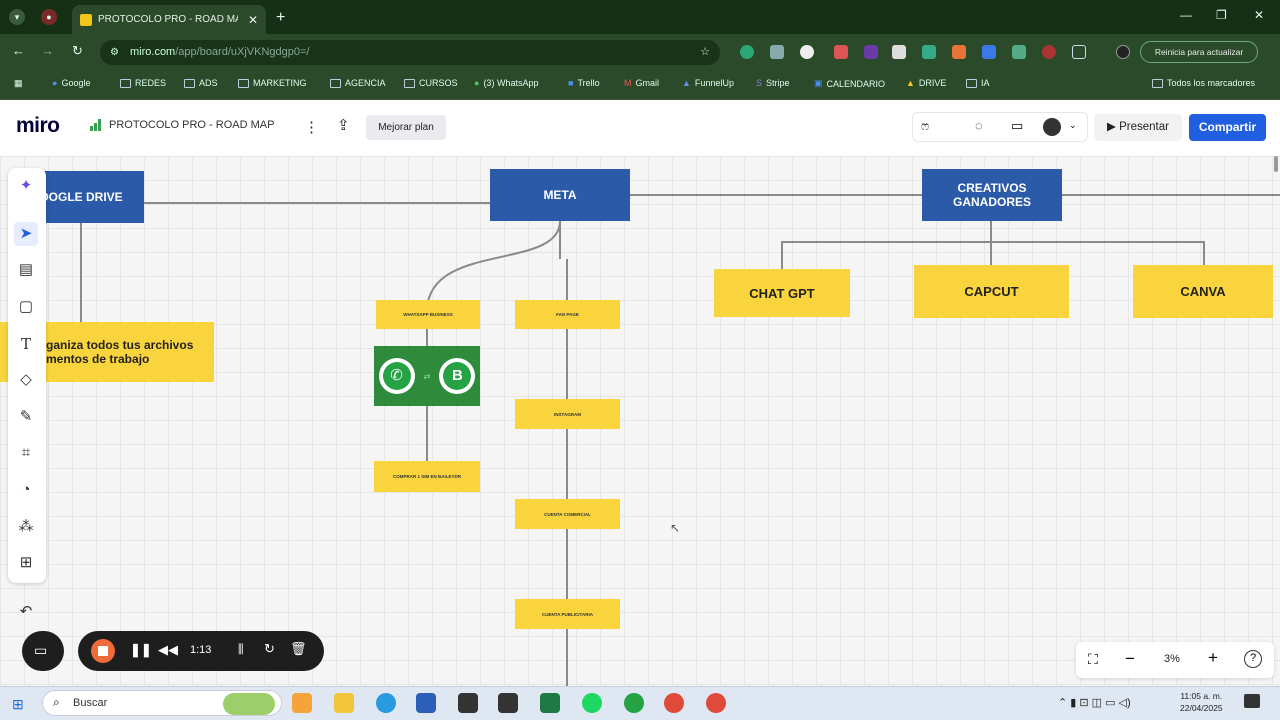  What do you see at coordinates (1186, 15) in the screenshot?
I see `minimize-button: —` at bounding box center [1186, 15].